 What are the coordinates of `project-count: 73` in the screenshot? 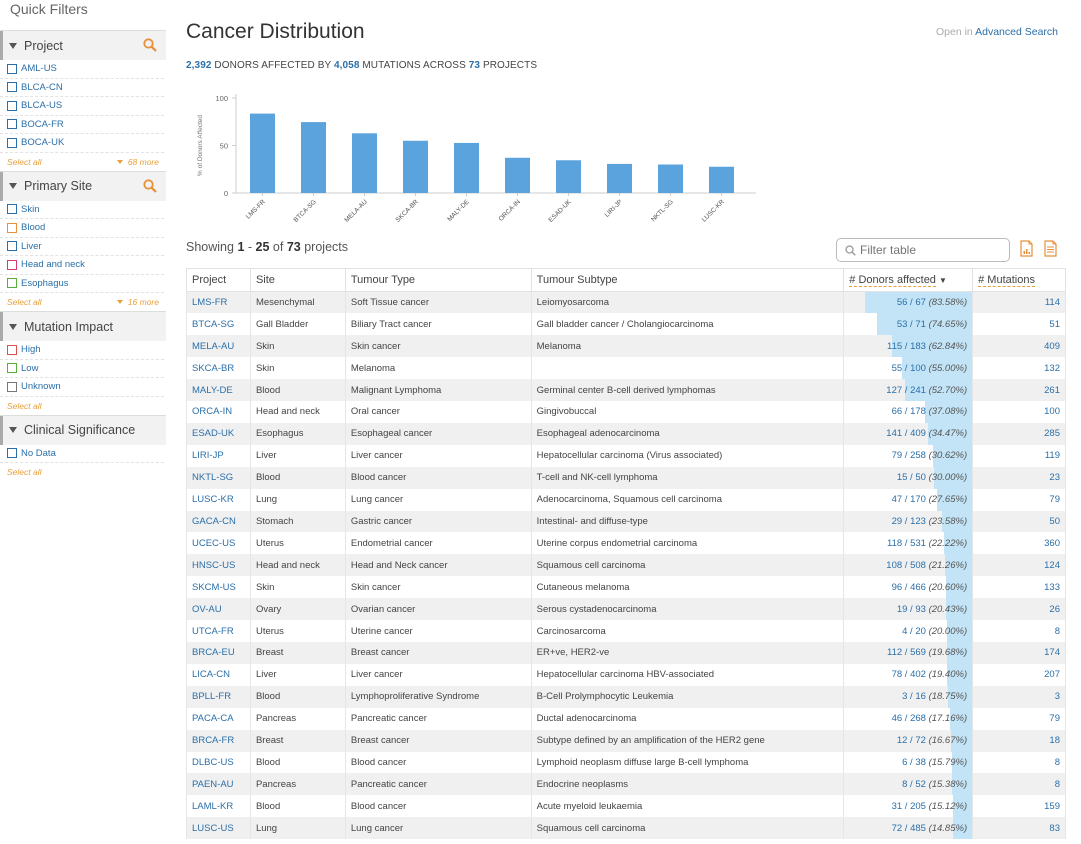 It's located at (474, 65).